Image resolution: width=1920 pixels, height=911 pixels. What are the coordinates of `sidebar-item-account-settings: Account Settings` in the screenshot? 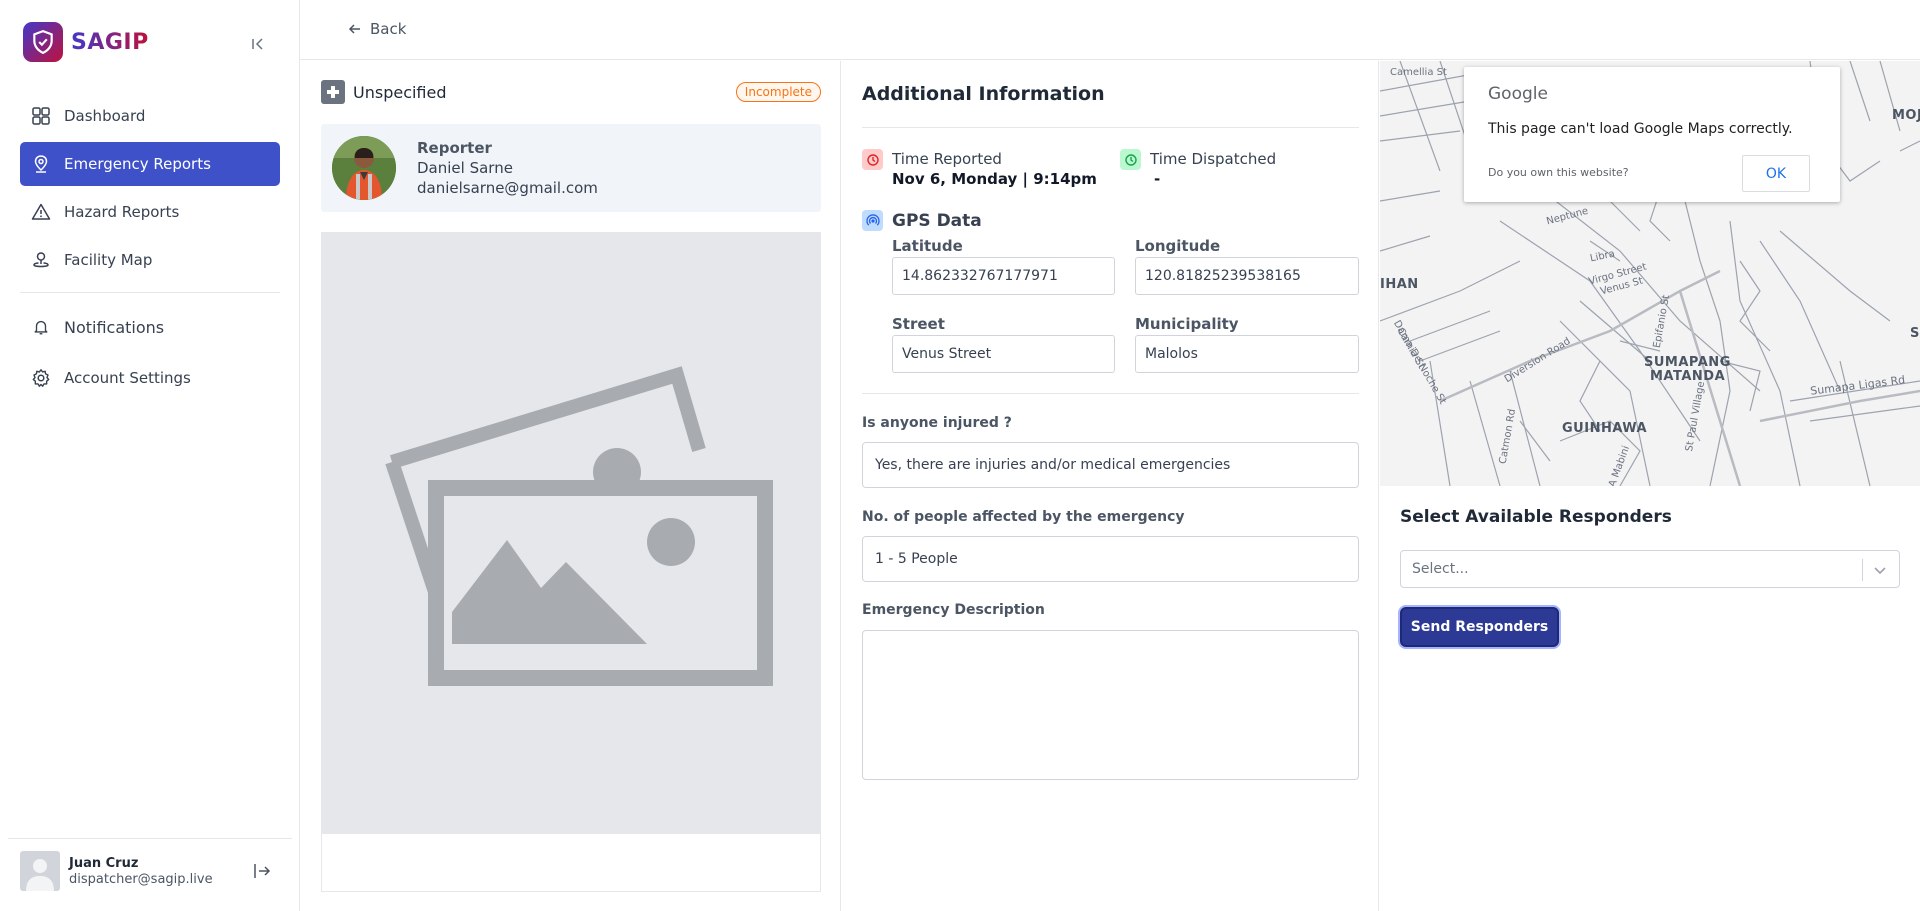 It's located at (150, 378).